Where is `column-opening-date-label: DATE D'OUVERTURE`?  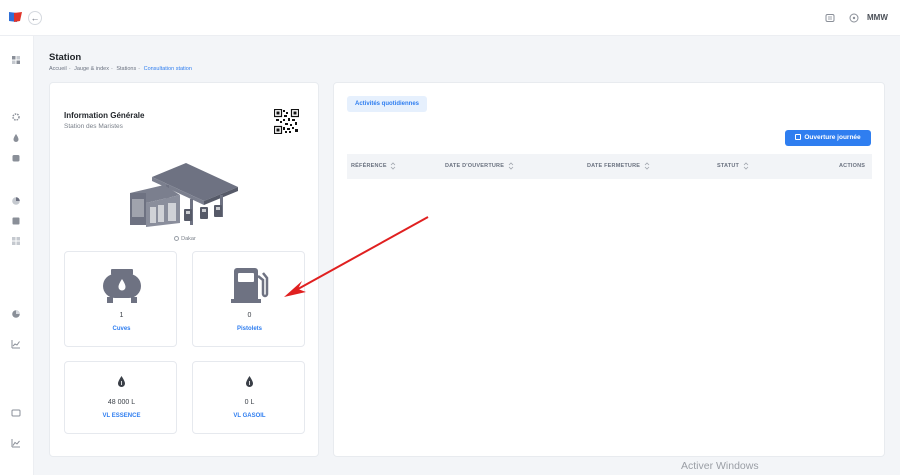 column-opening-date-label: DATE D'OUVERTURE is located at coordinates (475, 166).